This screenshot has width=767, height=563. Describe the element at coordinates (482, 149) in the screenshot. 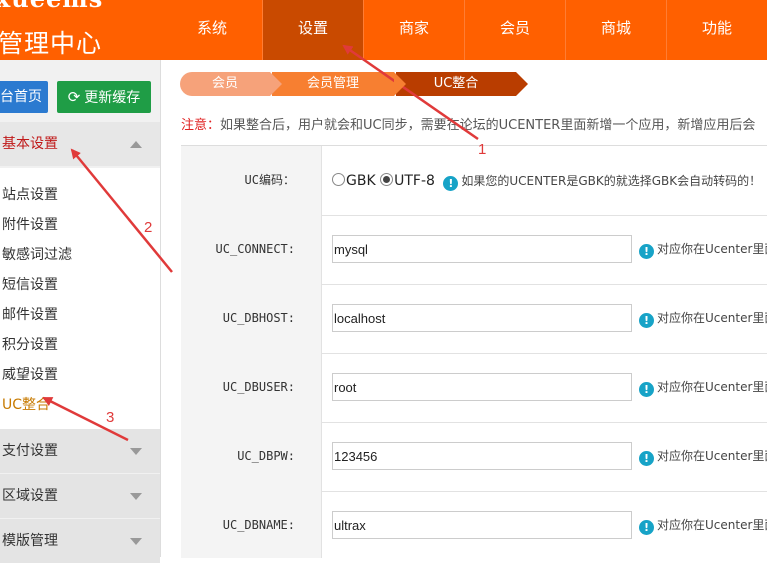

I see `annotation-label-1: 1` at that location.